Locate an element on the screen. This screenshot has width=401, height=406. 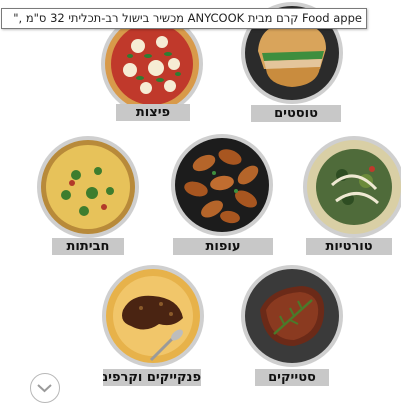
category-label-omelettes: חביתות is located at coordinates (88, 246).